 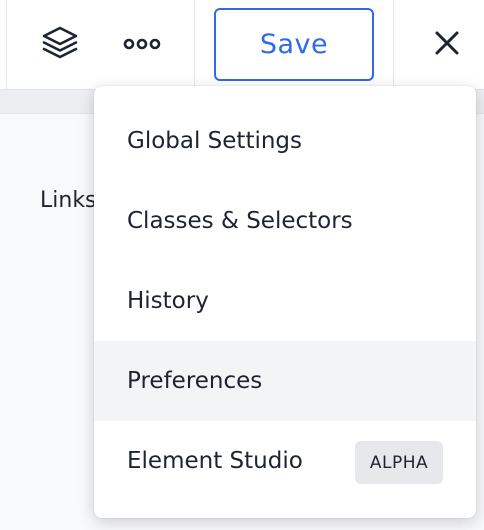 I want to click on menu-item-label: Classes & Selectors, so click(x=240, y=221).